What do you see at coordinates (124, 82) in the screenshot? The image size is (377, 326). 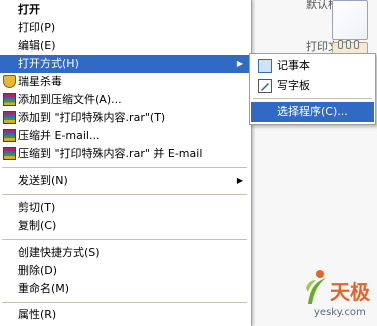 I see `menu-item-rising-antivirus: 瑞星杀毒` at bounding box center [124, 82].